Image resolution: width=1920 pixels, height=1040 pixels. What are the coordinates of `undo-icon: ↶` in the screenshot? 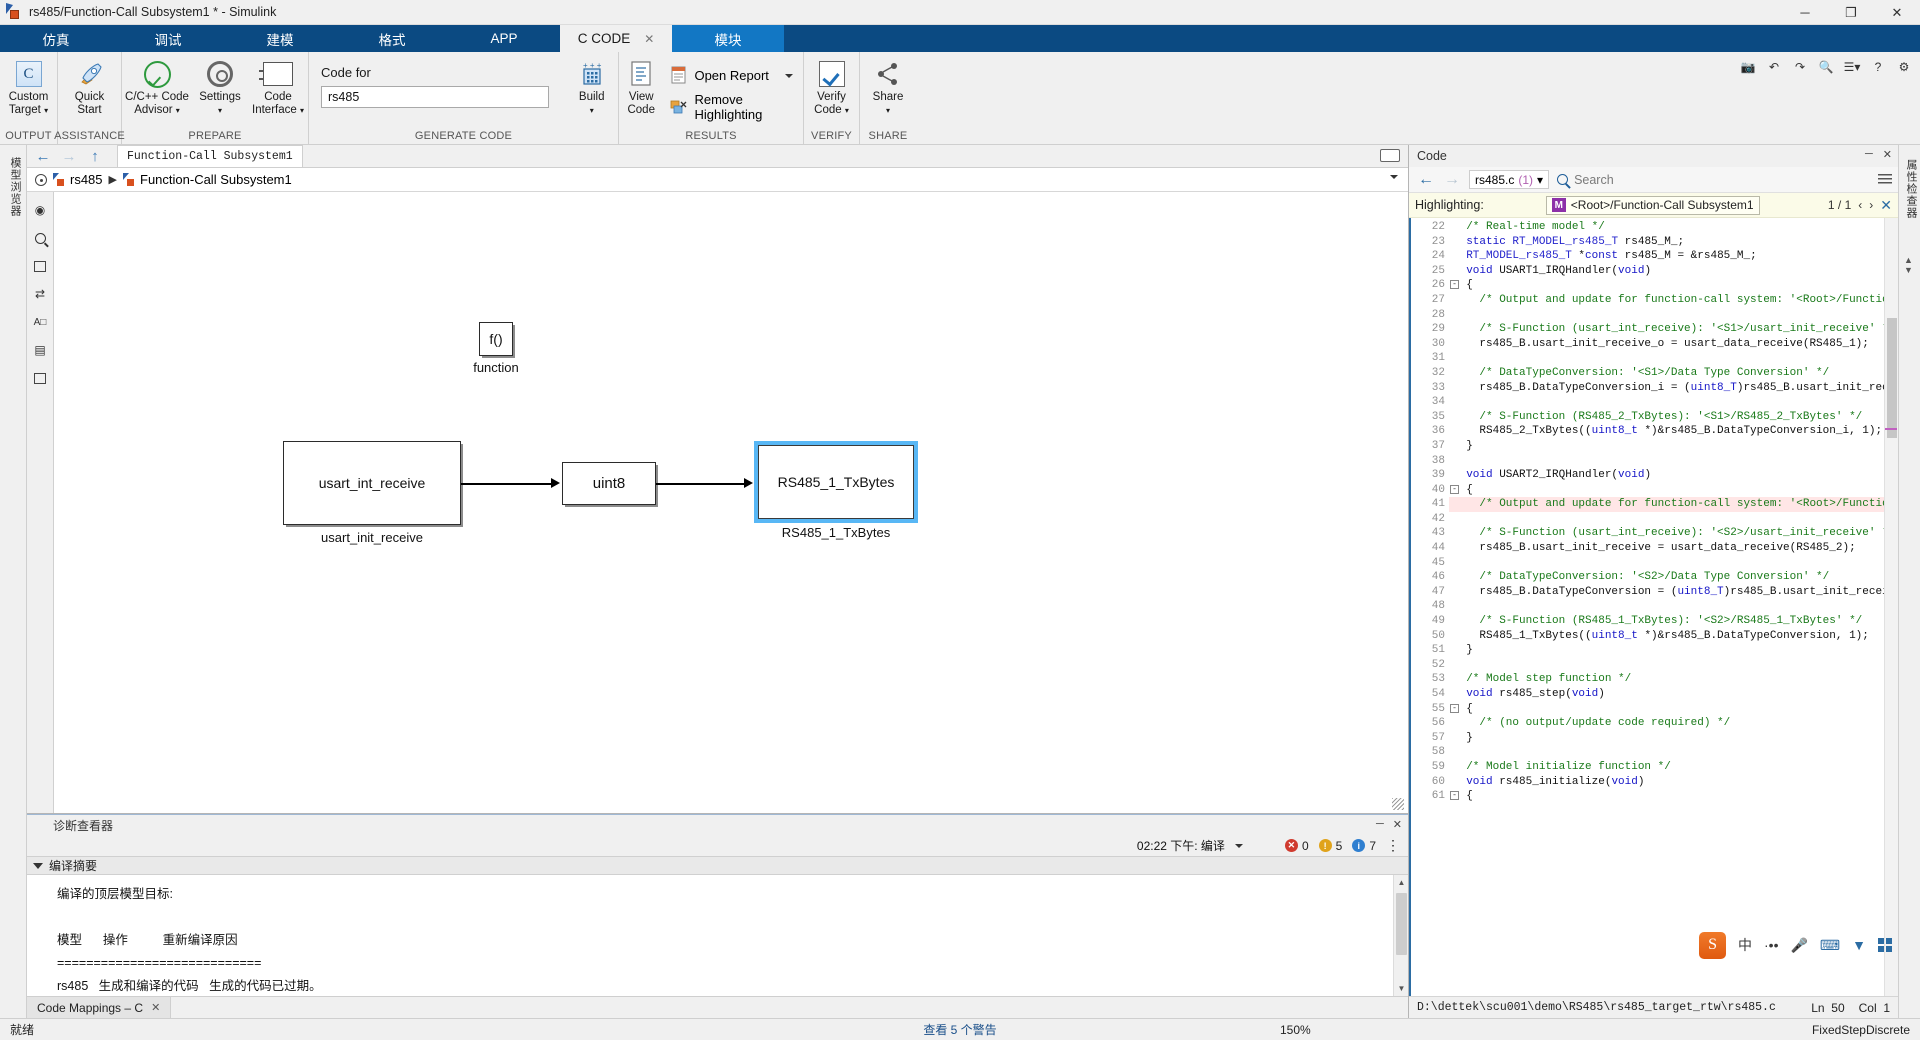 It's located at (1774, 67).